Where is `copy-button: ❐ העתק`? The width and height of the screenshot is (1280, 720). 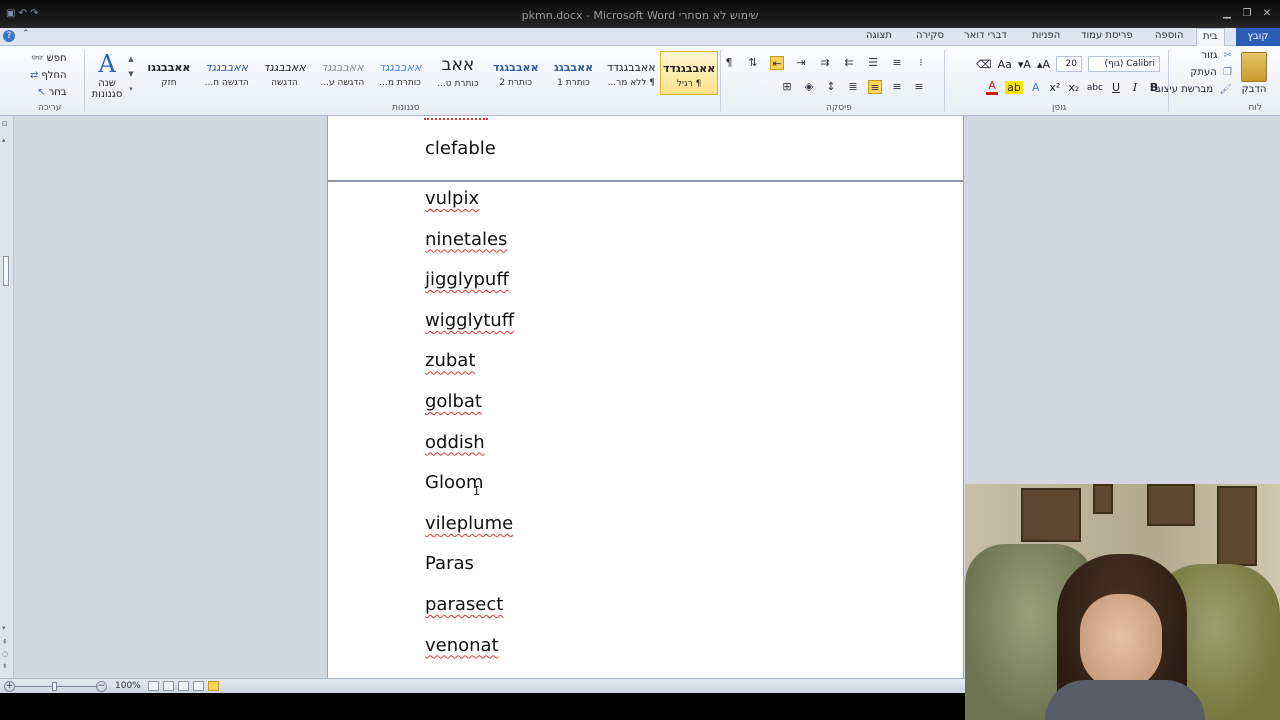 copy-button: ❐ העתק is located at coordinates (1211, 72).